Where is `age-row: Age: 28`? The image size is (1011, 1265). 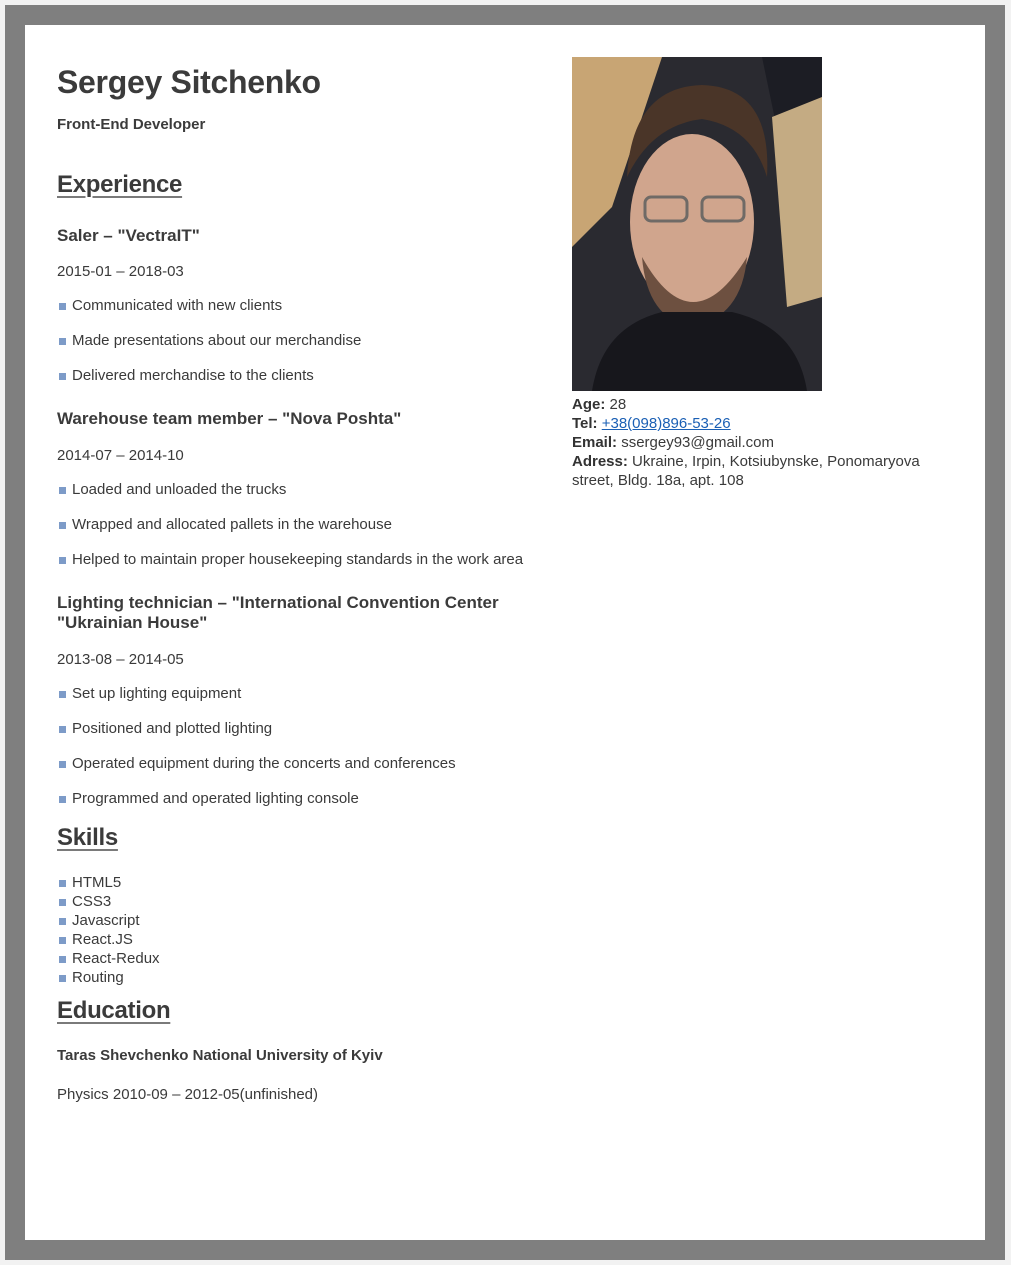
age-row: Age: 28 is located at coordinates (752, 404).